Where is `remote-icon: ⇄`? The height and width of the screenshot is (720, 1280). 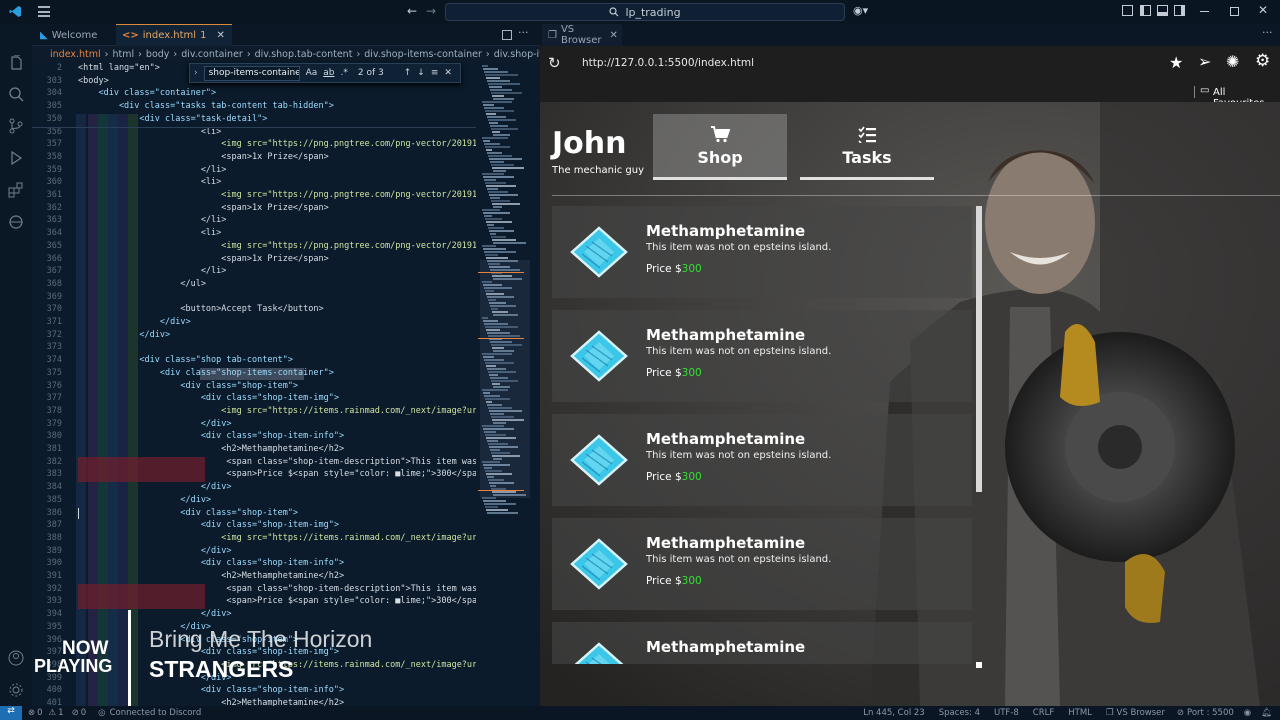 remote-icon: ⇄ is located at coordinates (11, 713).